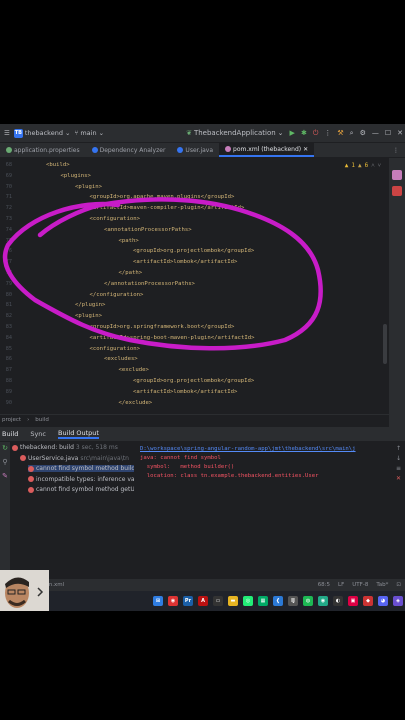 This screenshot has height=720, width=405. I want to click on code-line: <path>, so click(129, 241).